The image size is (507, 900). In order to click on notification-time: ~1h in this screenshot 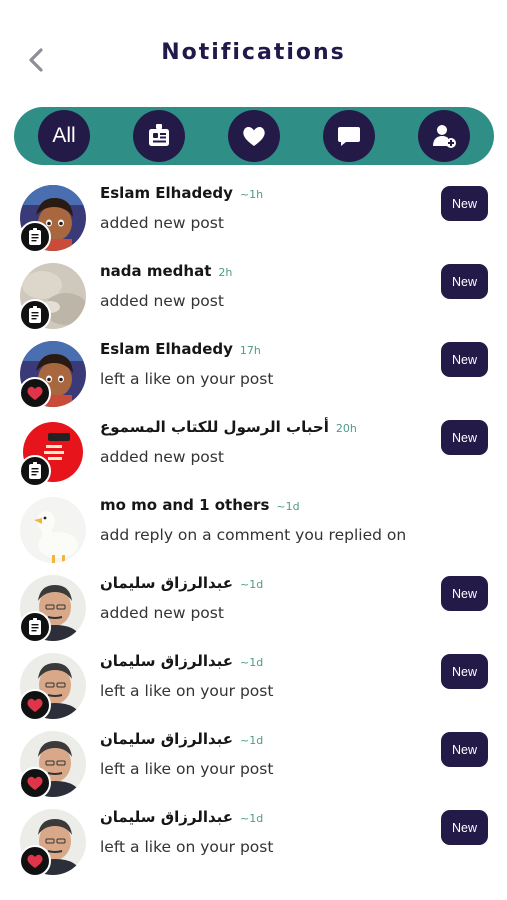, I will do `click(251, 194)`.